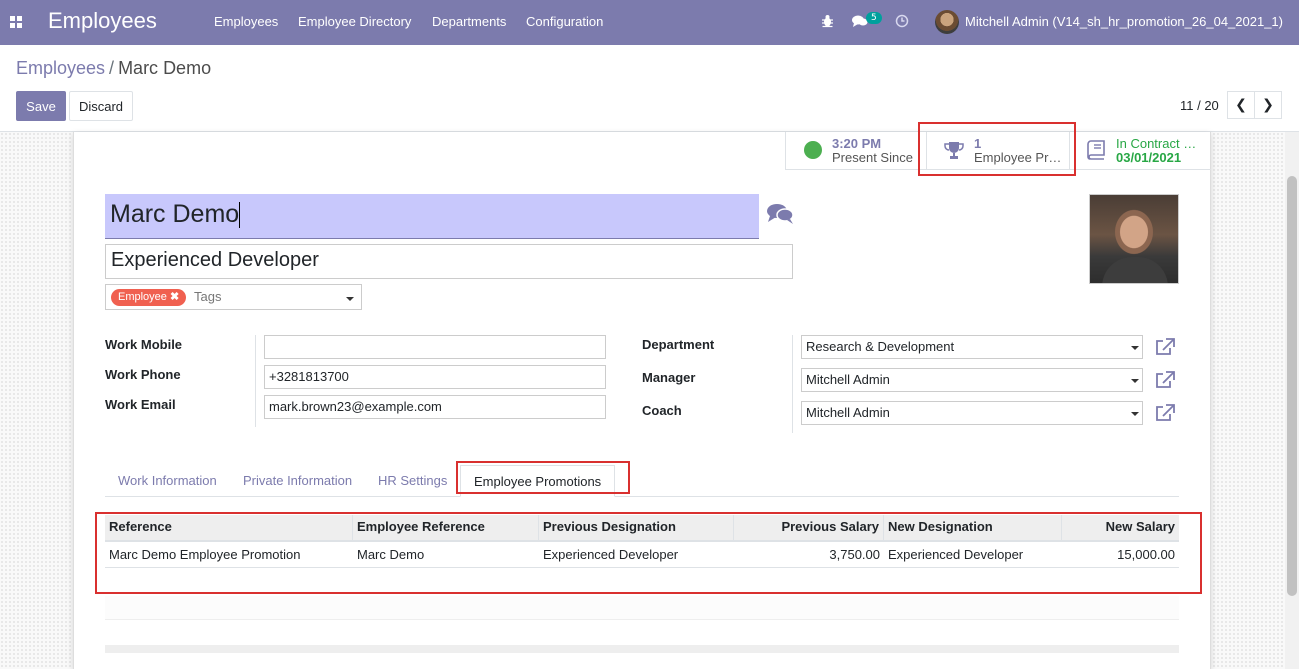 The height and width of the screenshot is (669, 1299). Describe the element at coordinates (175, 214) in the screenshot. I see `employee-name-value: Marc Demo` at that location.